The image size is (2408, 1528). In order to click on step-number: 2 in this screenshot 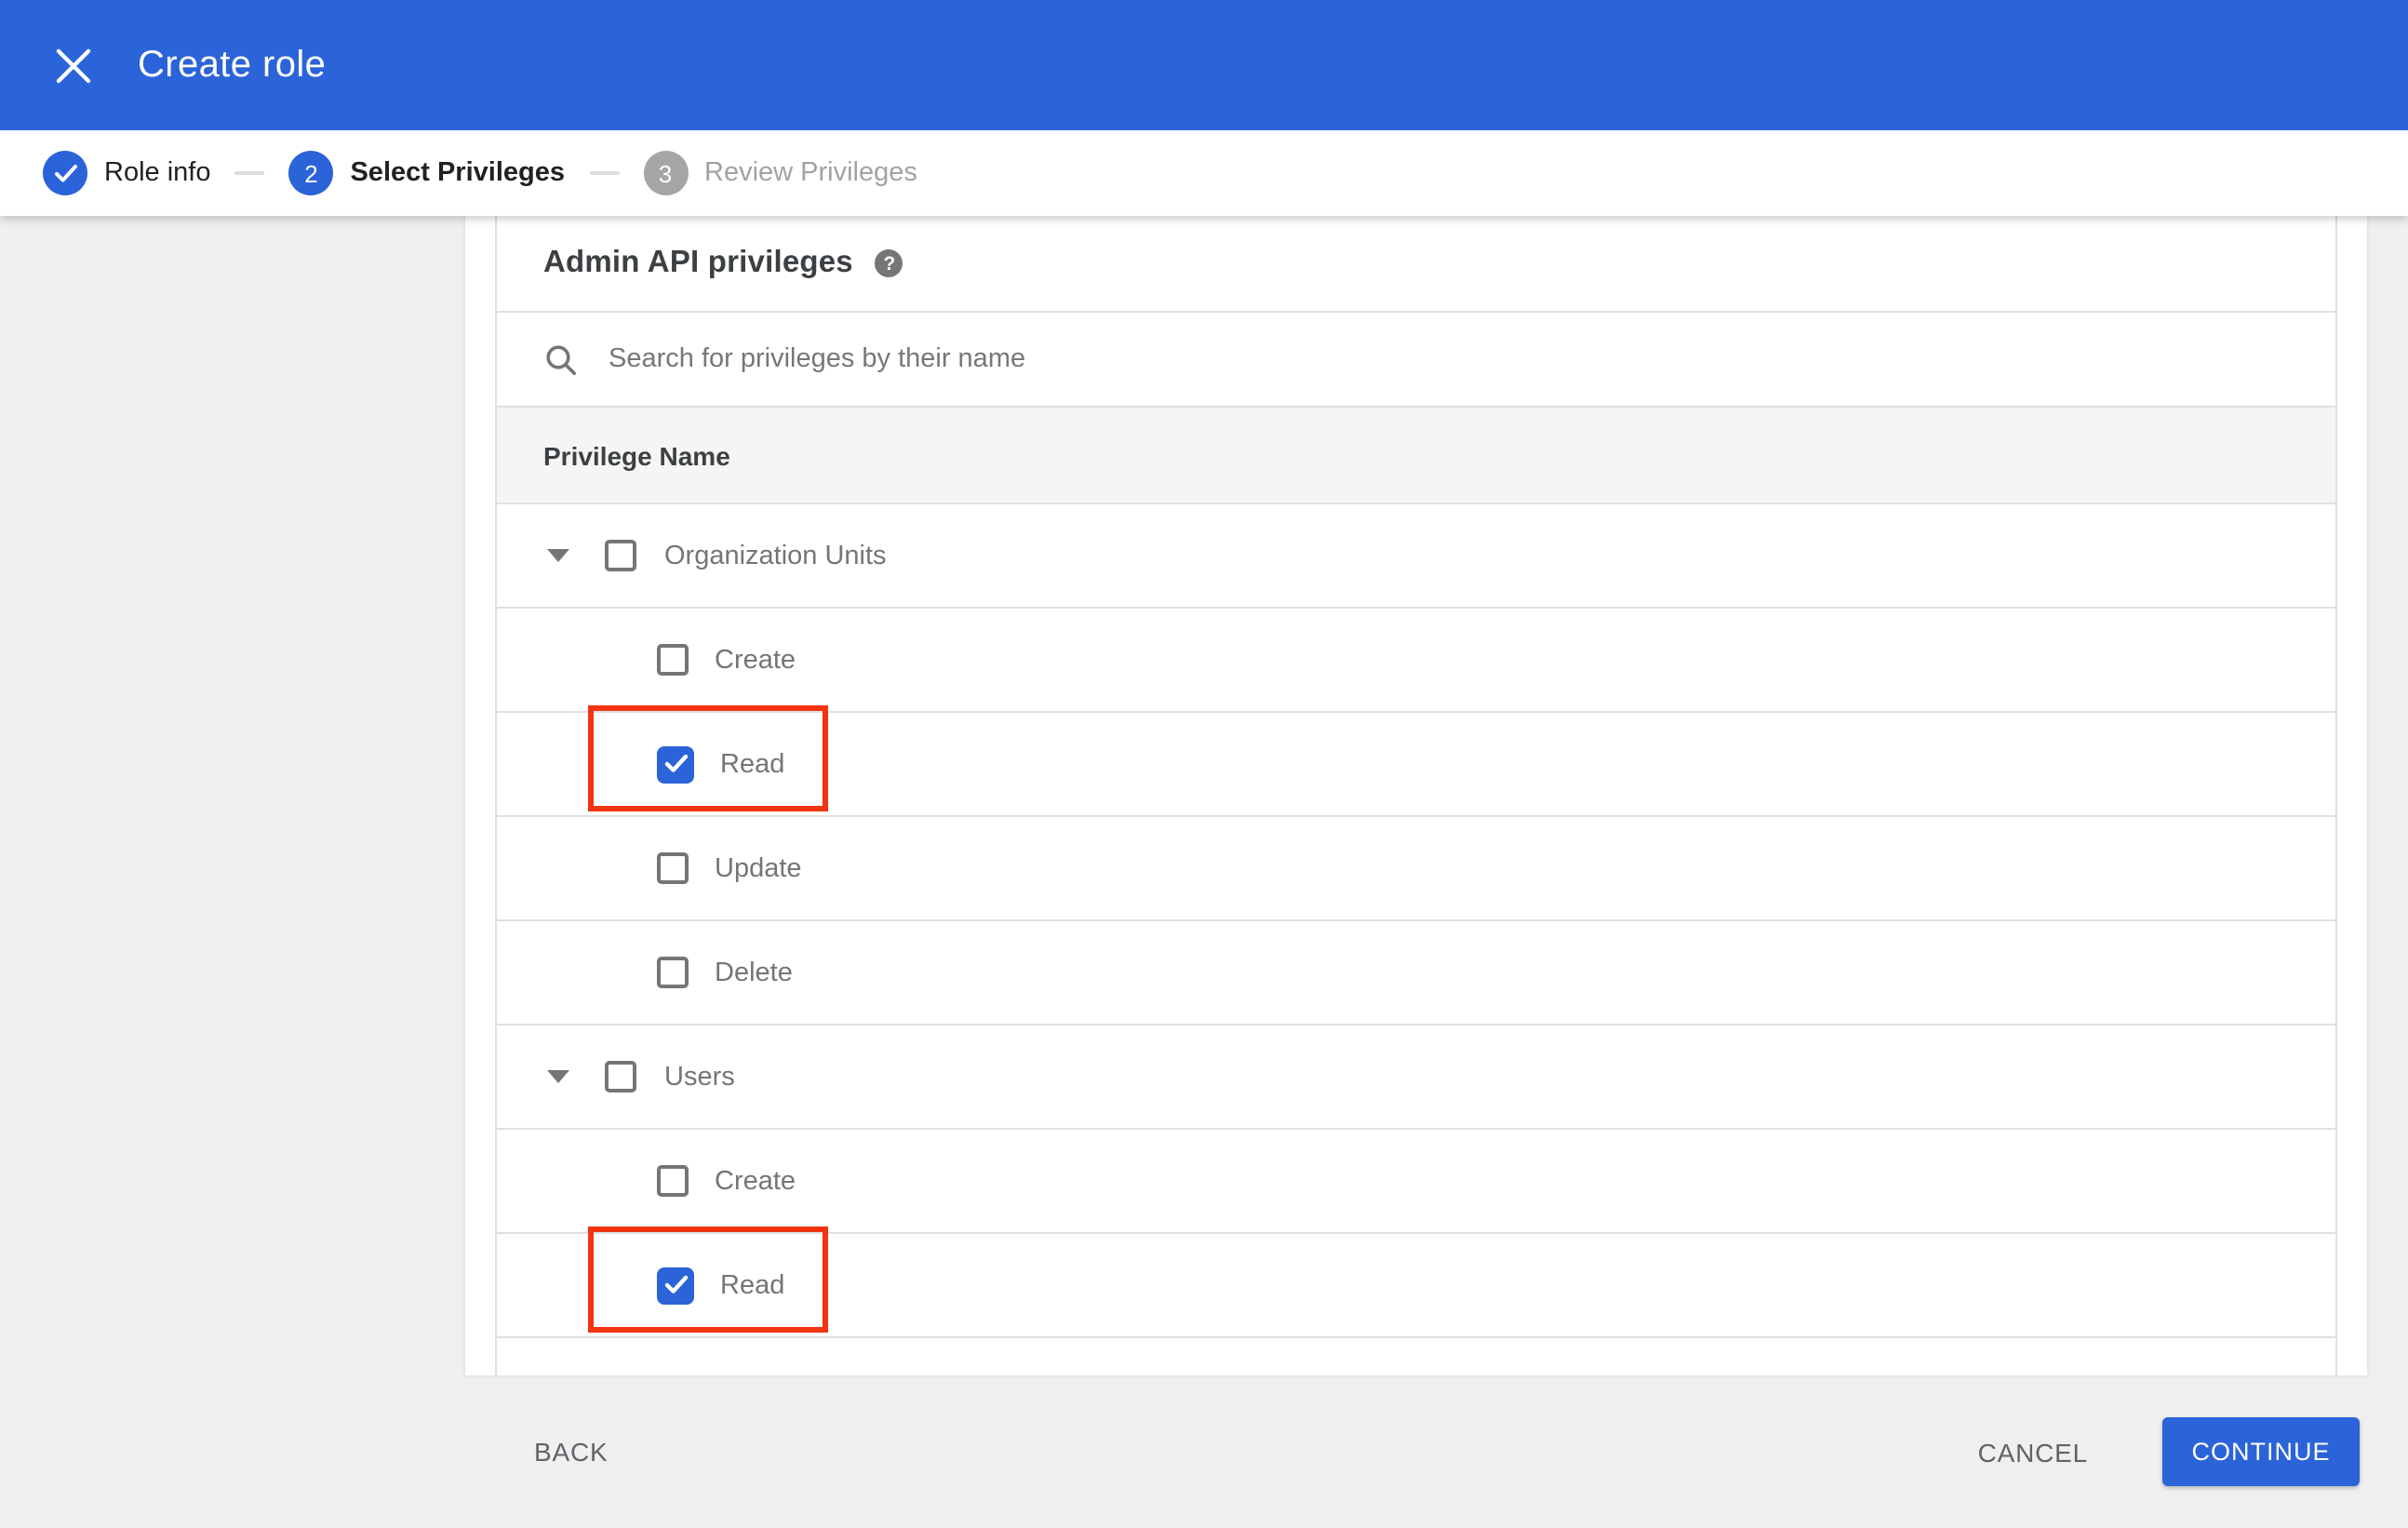, I will do `click(311, 173)`.